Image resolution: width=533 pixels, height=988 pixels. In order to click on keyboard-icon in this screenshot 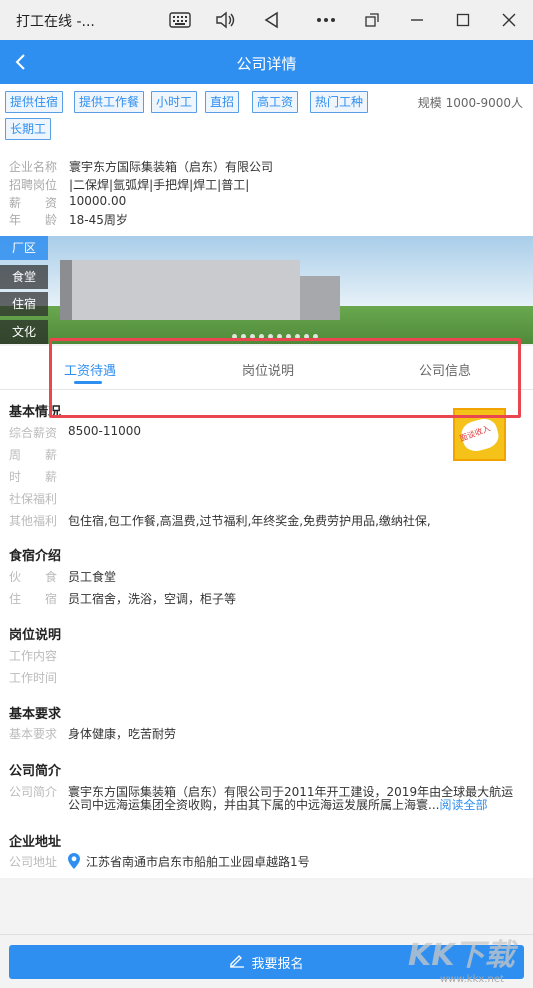, I will do `click(180, 20)`.